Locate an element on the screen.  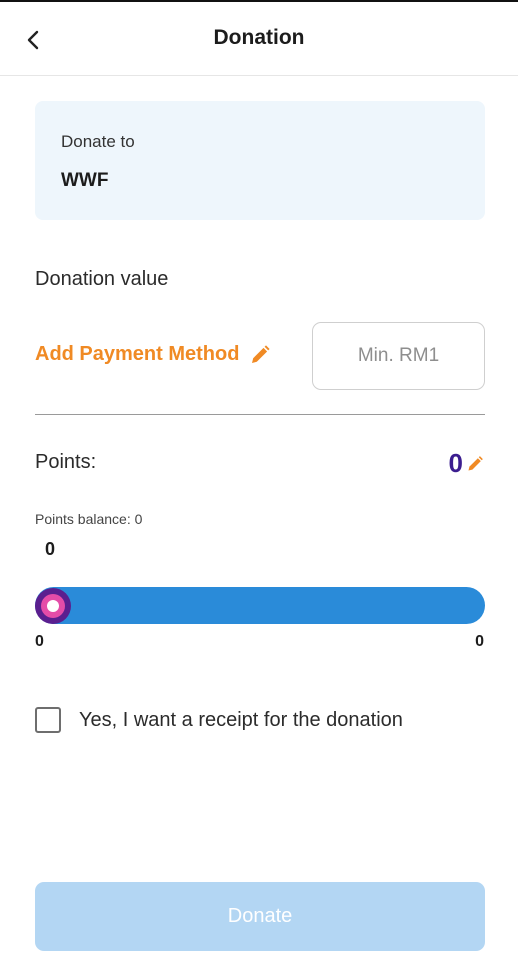
donate-button: Donate is located at coordinates (260, 916).